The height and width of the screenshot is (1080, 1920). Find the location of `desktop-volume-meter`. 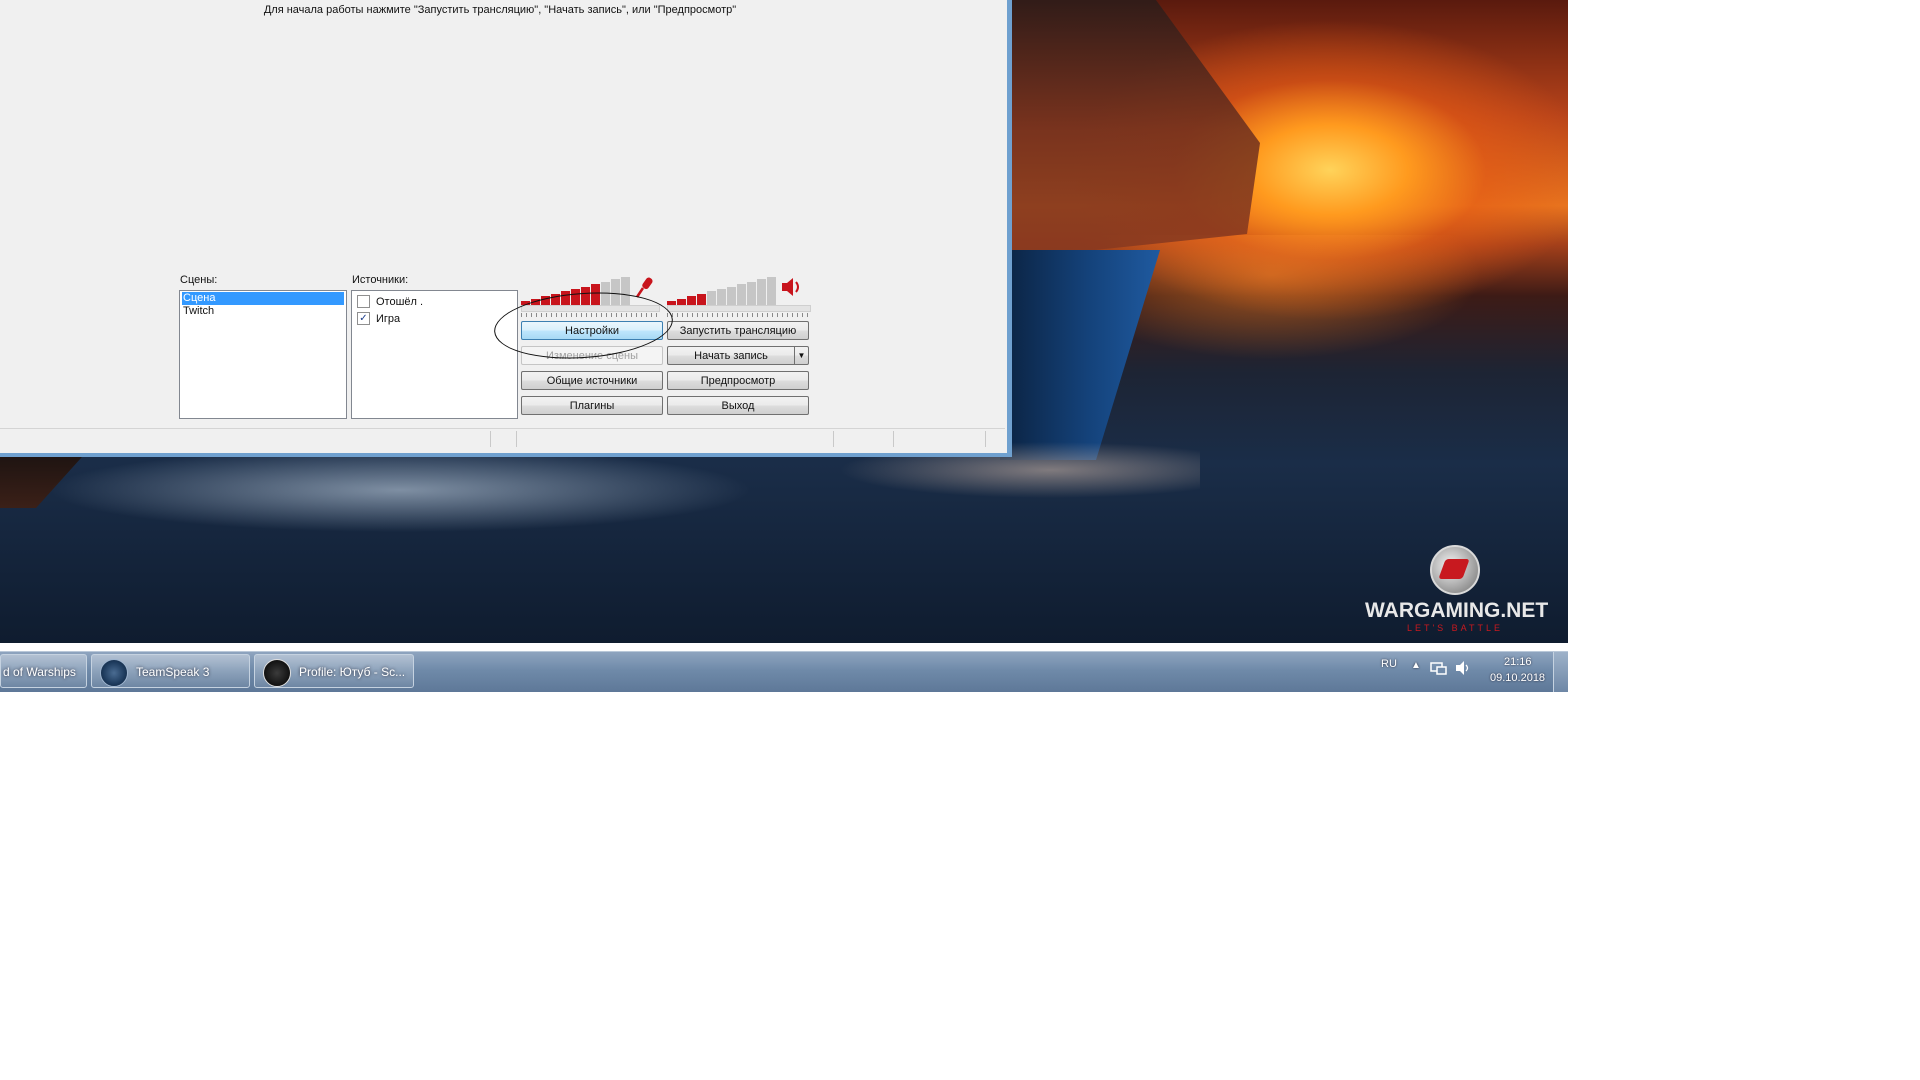

desktop-volume-meter is located at coordinates (721, 290).